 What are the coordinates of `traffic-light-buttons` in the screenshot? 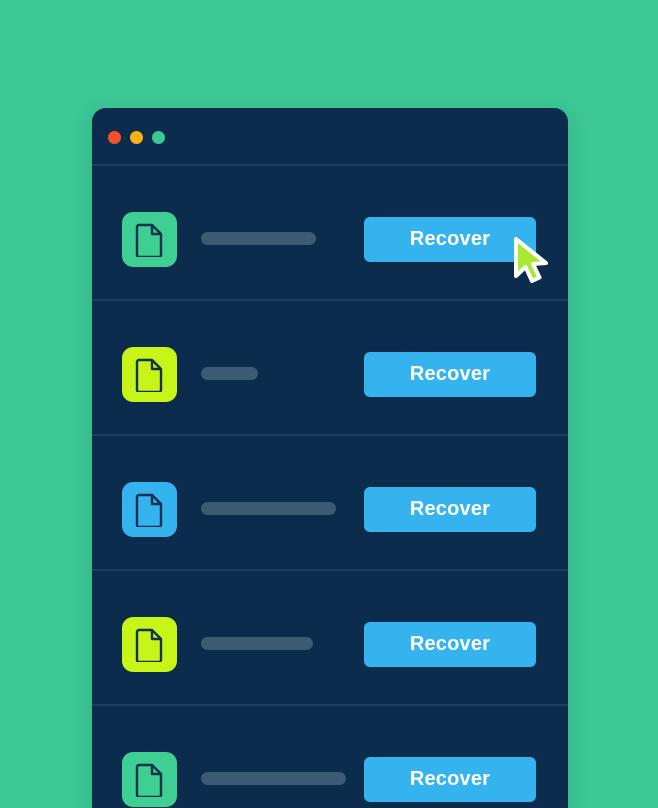 It's located at (136, 137).